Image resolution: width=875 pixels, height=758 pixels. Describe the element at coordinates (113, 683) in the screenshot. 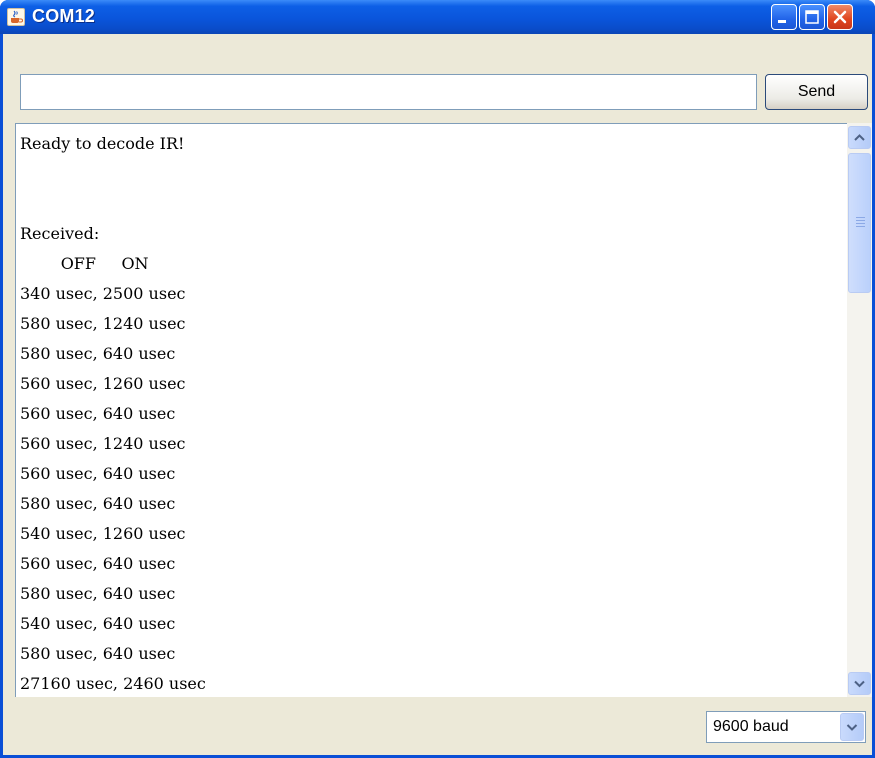

I see `output-line: 27160 usec, 2460 usec` at that location.